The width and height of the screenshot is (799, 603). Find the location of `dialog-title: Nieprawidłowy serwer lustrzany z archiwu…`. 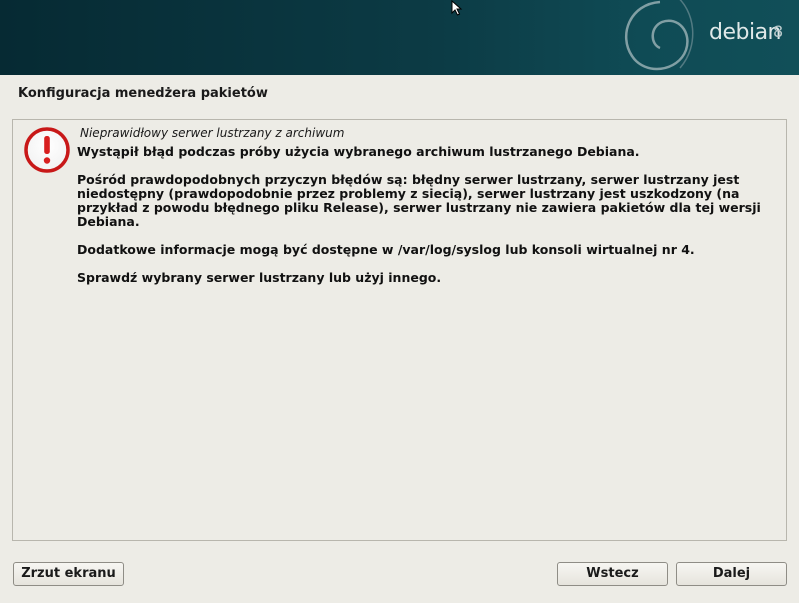

dialog-title: Nieprawidłowy serwer lustrzany z archiwu… is located at coordinates (212, 133).